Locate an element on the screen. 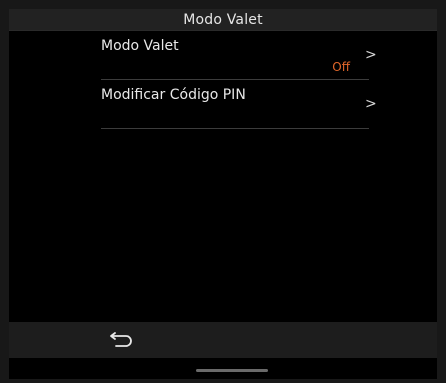  list-item-label: Modo Valet is located at coordinates (140, 46).